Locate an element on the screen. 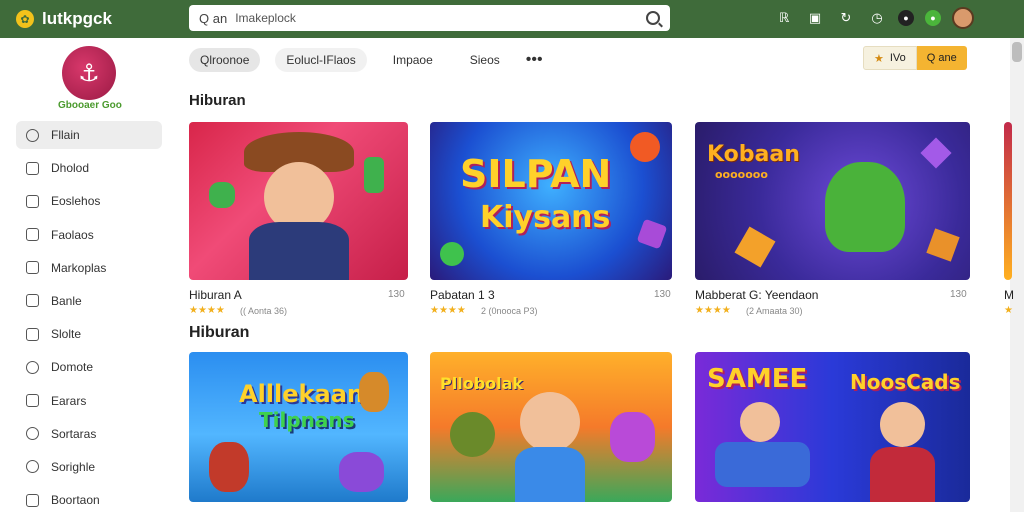 The image size is (1024, 519). circle-icon is located at coordinates (32, 367).